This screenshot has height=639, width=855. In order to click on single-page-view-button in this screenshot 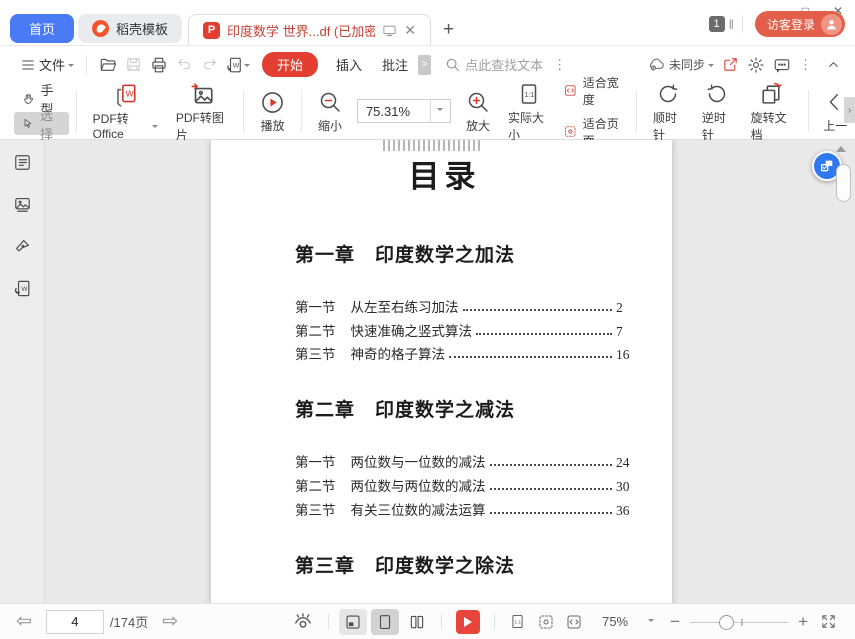, I will do `click(385, 621)`.